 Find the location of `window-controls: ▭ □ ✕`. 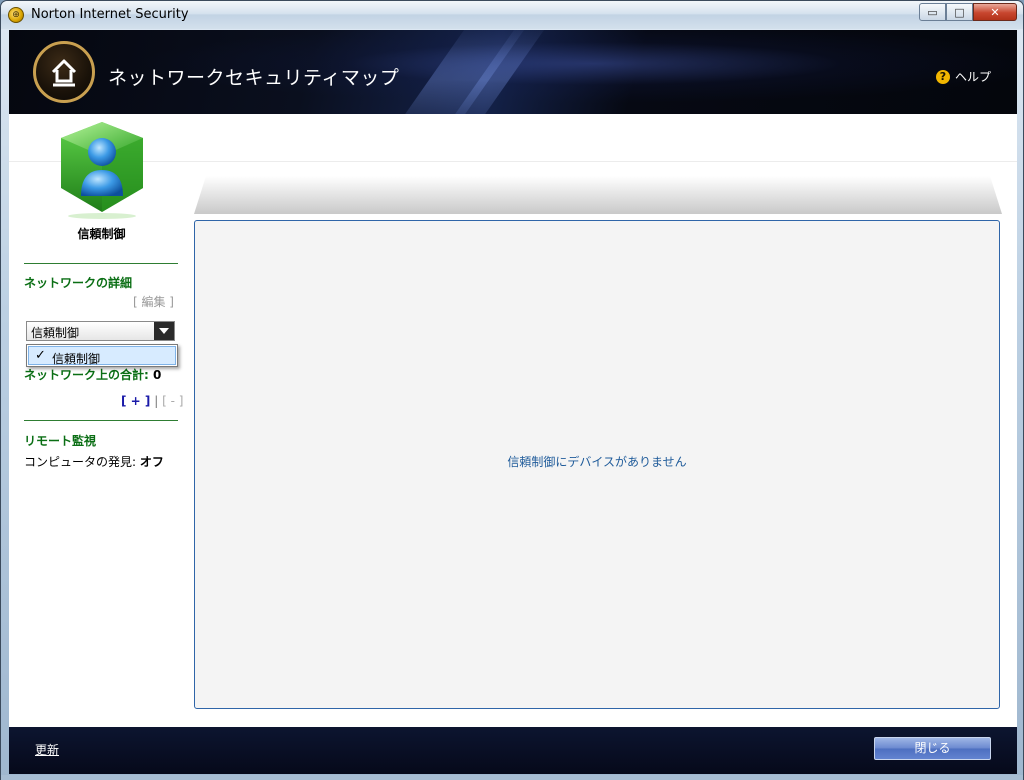

window-controls: ▭ □ ✕ is located at coordinates (968, 12).